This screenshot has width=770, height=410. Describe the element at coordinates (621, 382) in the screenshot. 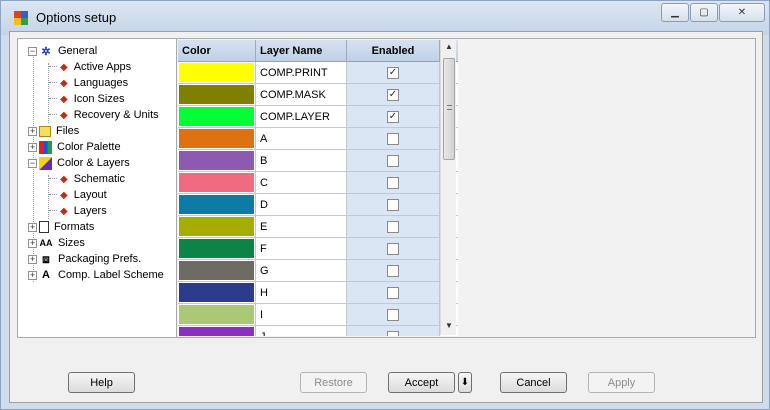

I see `apply-button: Apply` at that location.